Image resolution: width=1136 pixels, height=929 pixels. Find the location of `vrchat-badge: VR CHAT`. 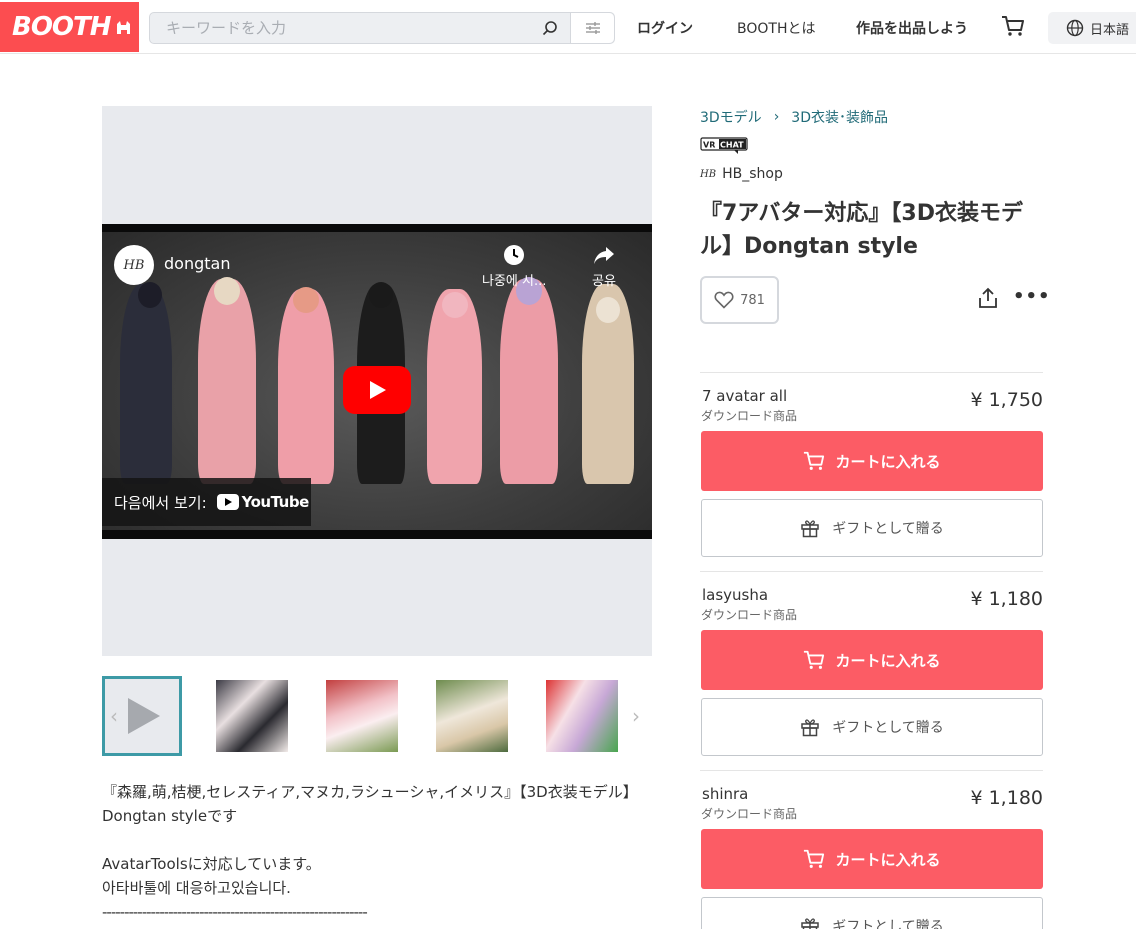

vrchat-badge: VR CHAT is located at coordinates (724, 146).